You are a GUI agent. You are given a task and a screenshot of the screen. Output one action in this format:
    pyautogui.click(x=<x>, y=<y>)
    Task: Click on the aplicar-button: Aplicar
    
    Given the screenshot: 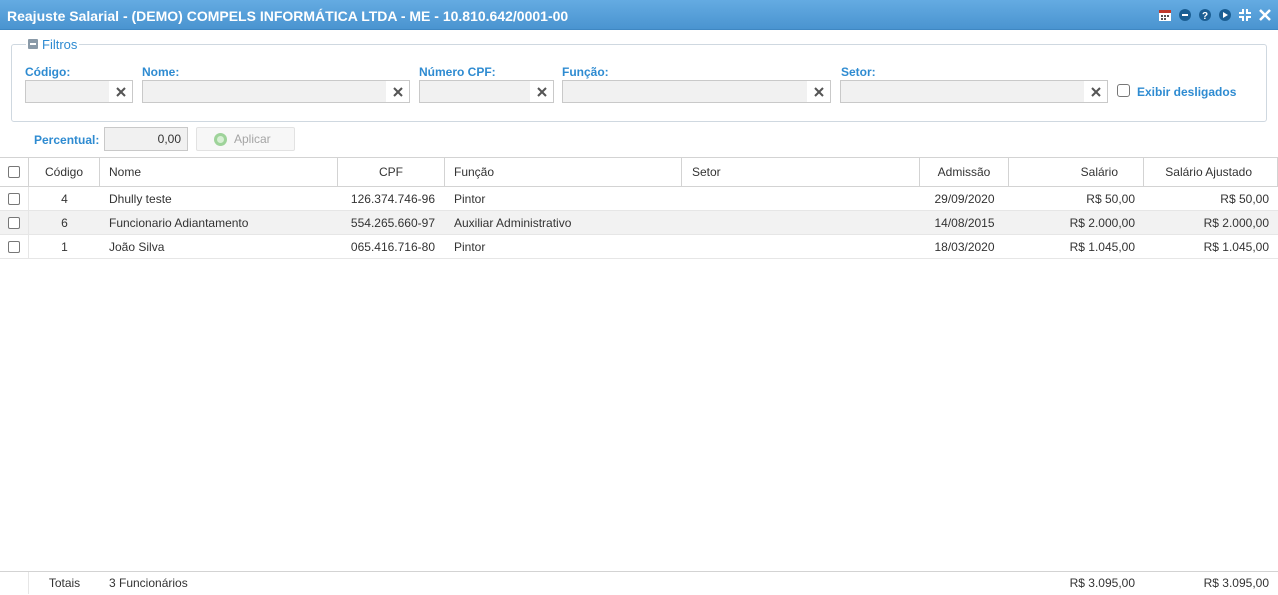 What is the action you would take?
    pyautogui.click(x=245, y=139)
    